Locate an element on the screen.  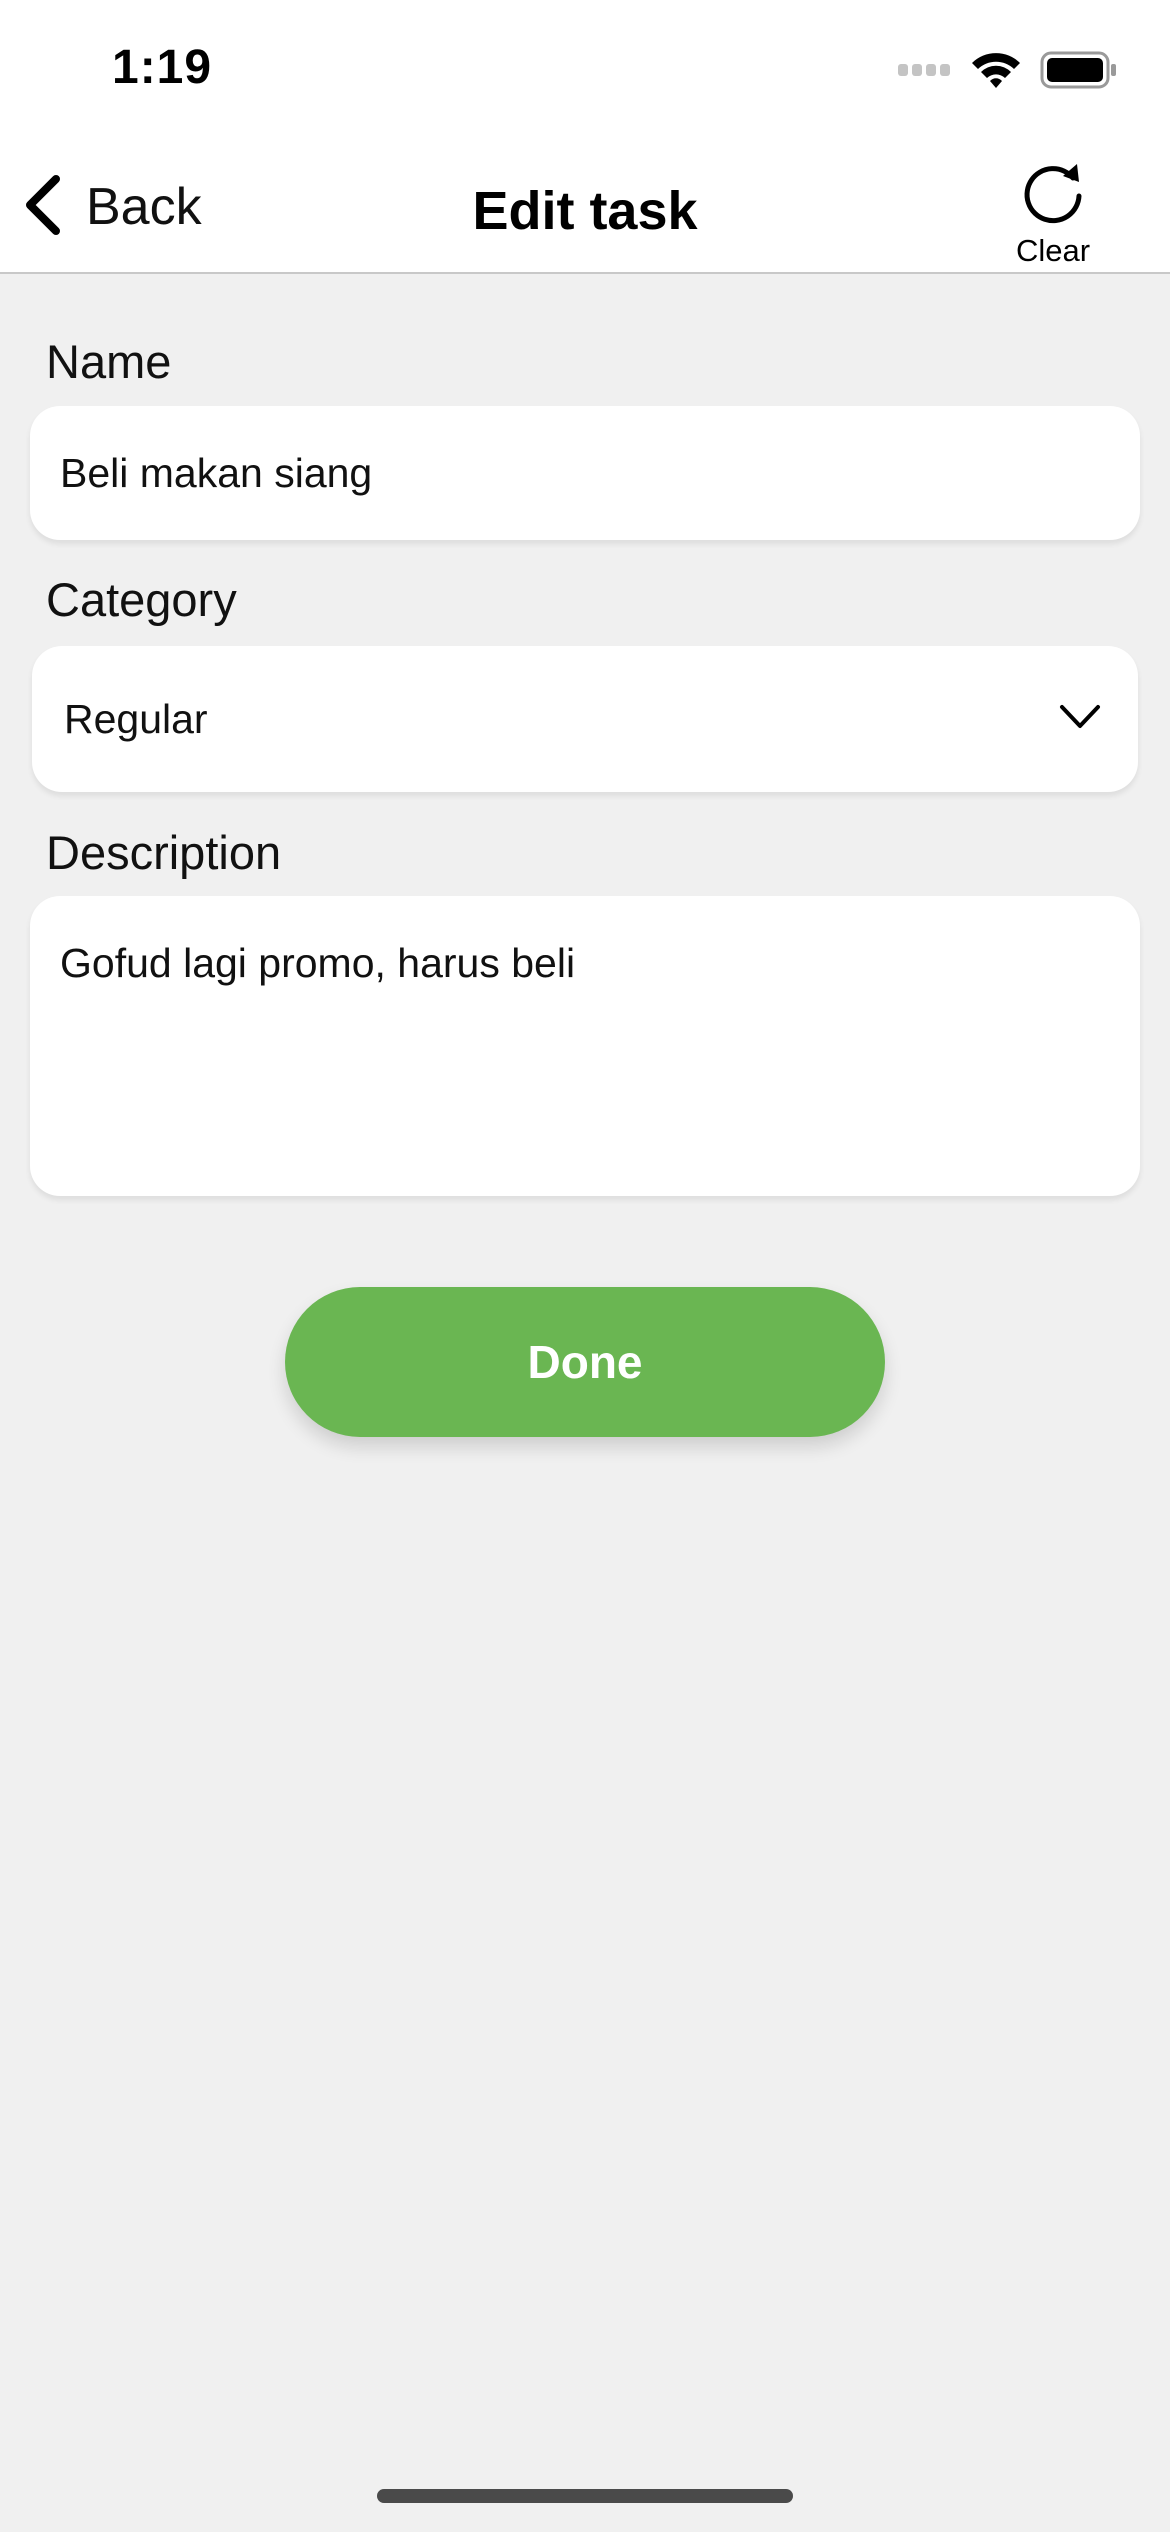
clear-button: Clear is located at coordinates (1053, 212).